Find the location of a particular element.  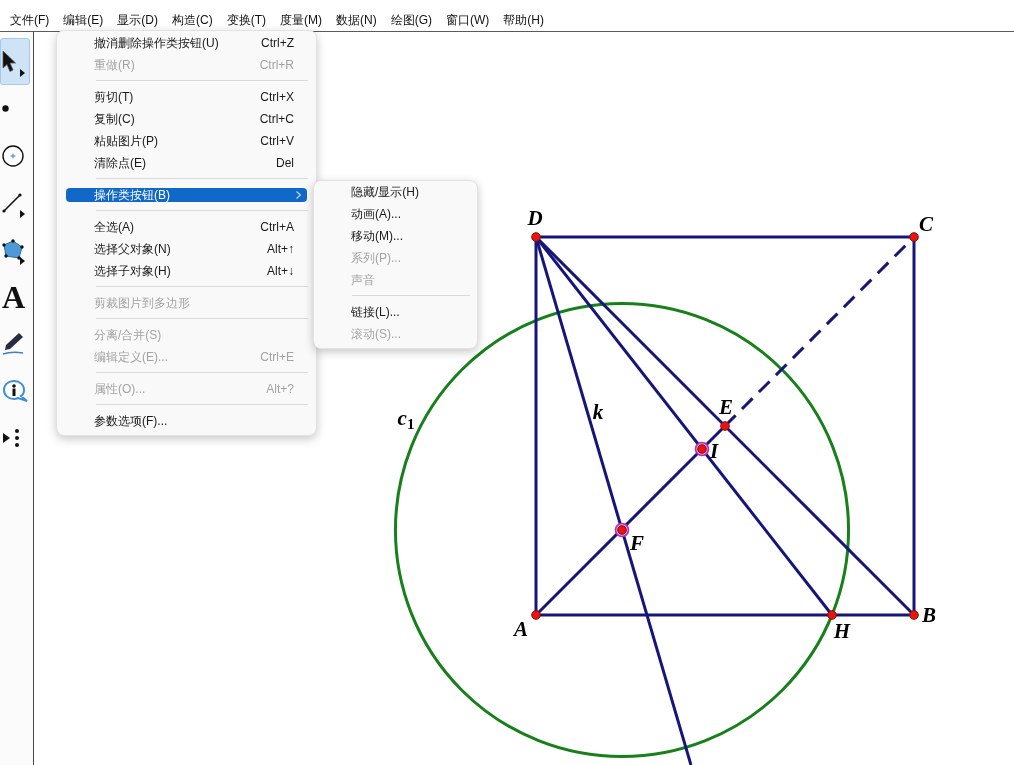

menu-bar-item: 数据(N) is located at coordinates (356, 20).